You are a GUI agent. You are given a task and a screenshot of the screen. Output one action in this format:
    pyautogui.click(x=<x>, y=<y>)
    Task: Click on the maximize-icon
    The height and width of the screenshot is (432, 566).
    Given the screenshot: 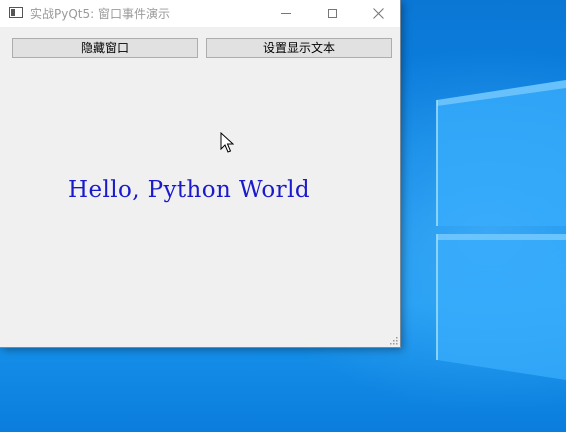 What is the action you would take?
    pyautogui.click(x=332, y=13)
    